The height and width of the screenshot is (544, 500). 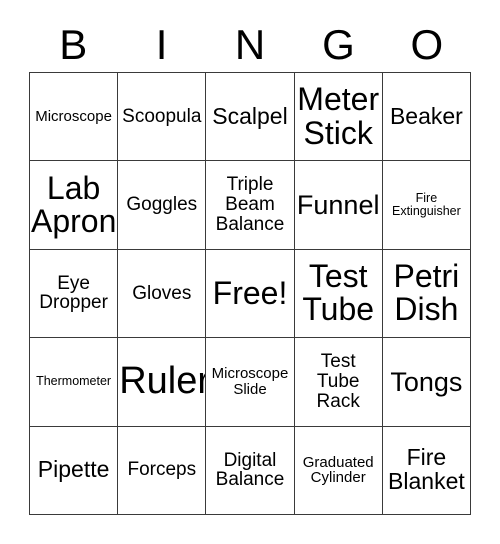 I want to click on bingo-cell: Test Tube, so click(x=338, y=294).